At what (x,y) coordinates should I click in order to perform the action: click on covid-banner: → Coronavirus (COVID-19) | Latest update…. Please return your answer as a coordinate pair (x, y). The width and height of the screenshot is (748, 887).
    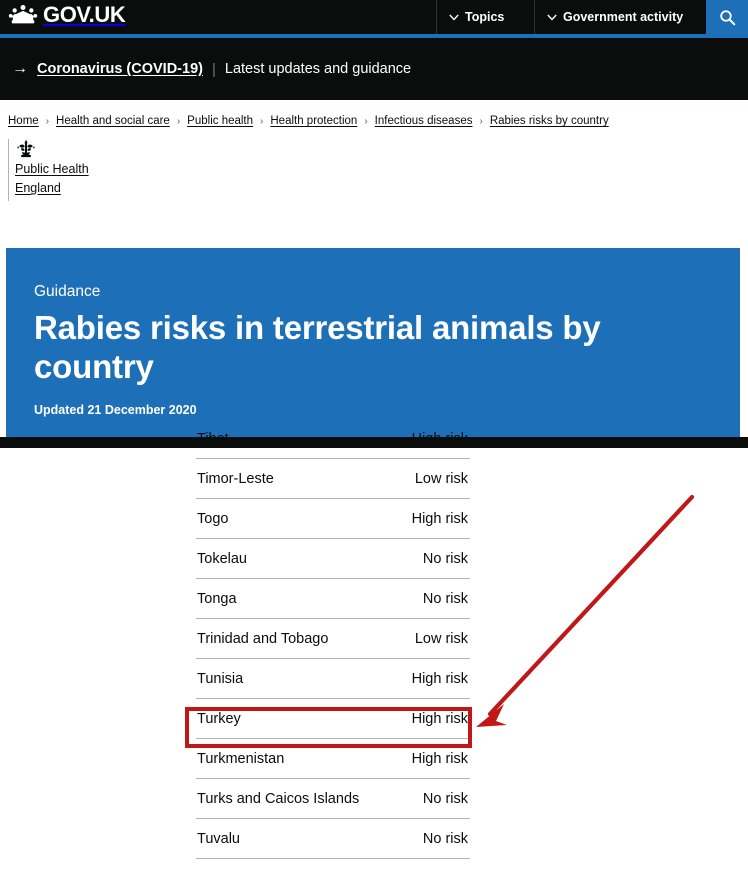
    Looking at the image, I should click on (374, 69).